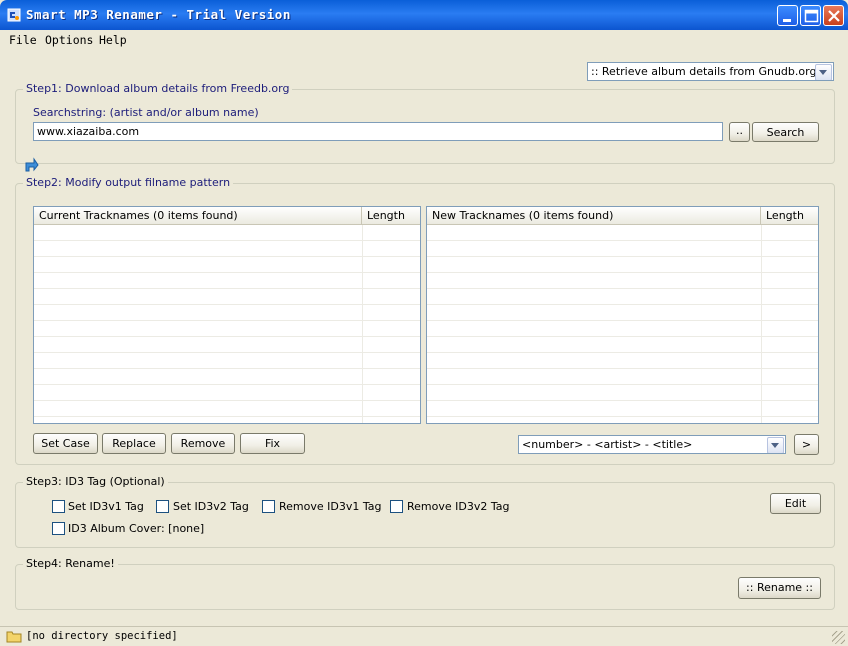  Describe the element at coordinates (65, 443) in the screenshot. I see `set-case-button: Set Case` at that location.